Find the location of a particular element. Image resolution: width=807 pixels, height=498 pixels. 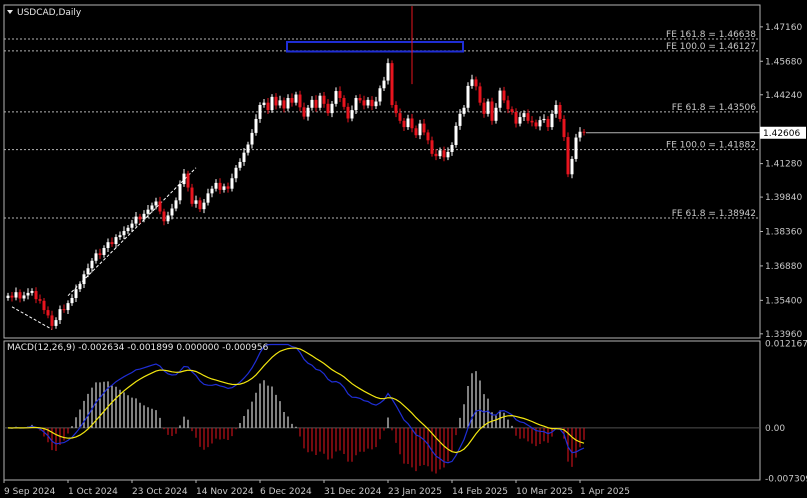

fib-level-label: FE 100.0 = 1.41882 is located at coordinates (711, 146).